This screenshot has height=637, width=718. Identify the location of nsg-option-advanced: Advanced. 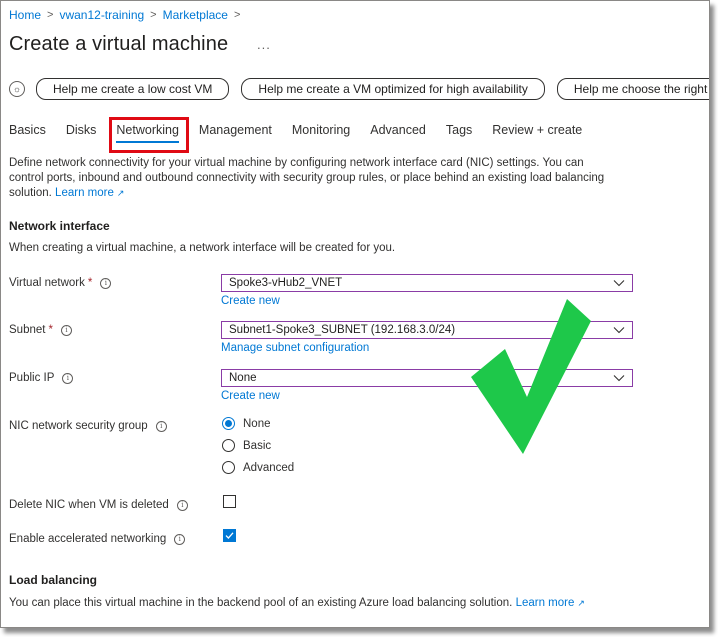
(258, 467).